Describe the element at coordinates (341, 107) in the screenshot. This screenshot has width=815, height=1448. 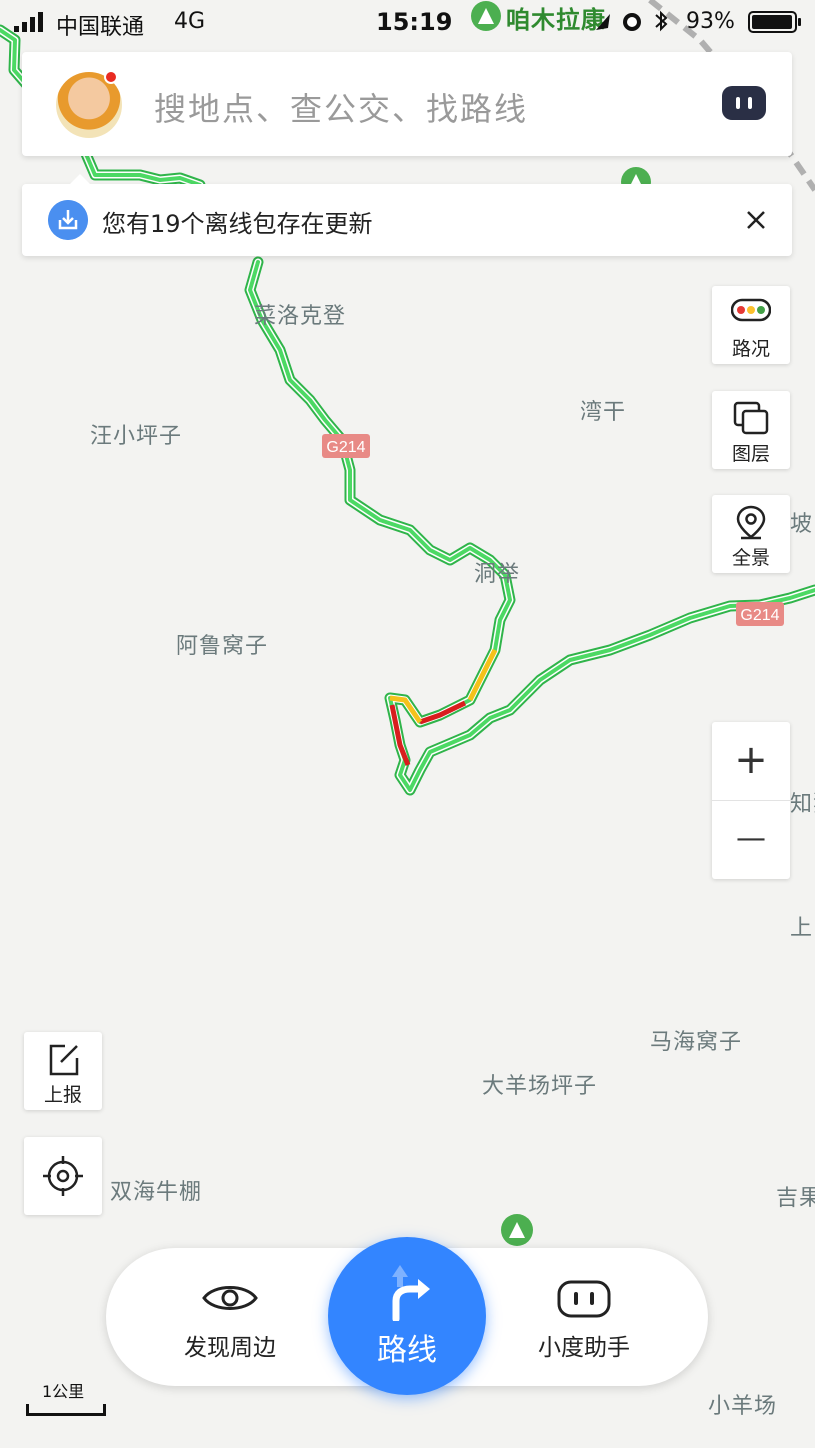
I see `search-input: 搜地点、查公交、找路线` at that location.